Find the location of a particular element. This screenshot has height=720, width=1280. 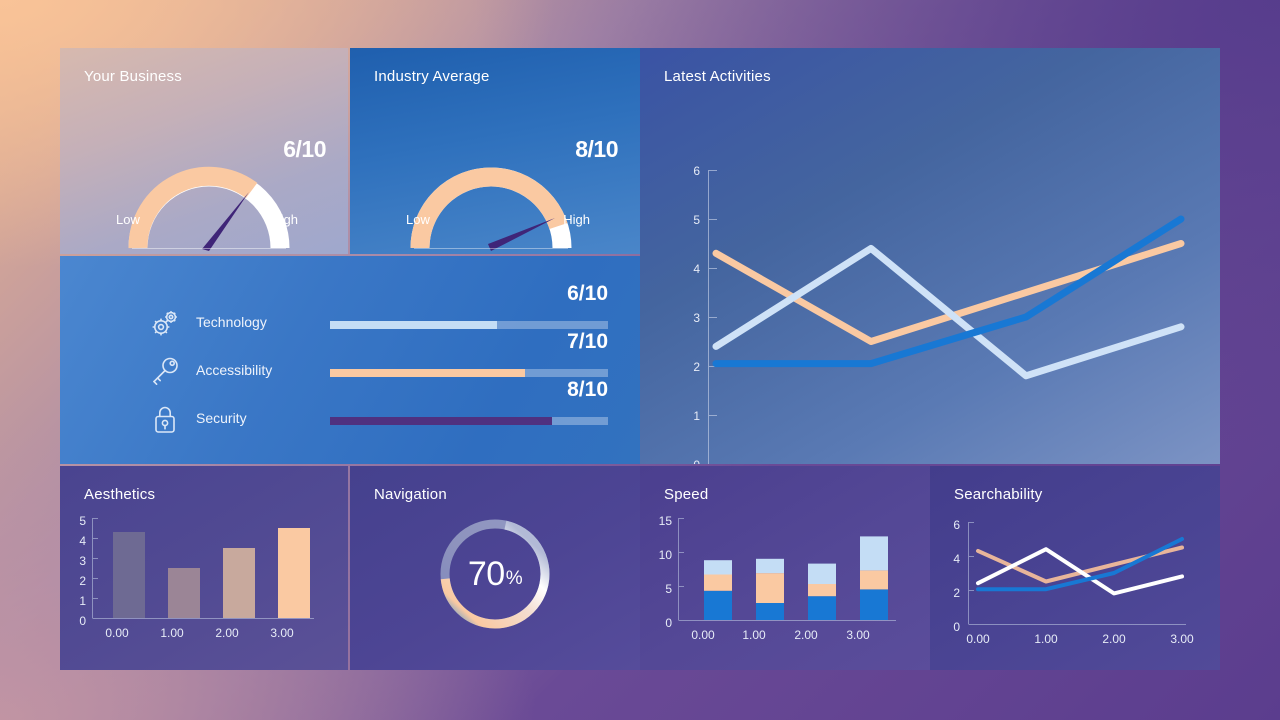

search-y-tick-4: 4 is located at coordinates (956, 559).